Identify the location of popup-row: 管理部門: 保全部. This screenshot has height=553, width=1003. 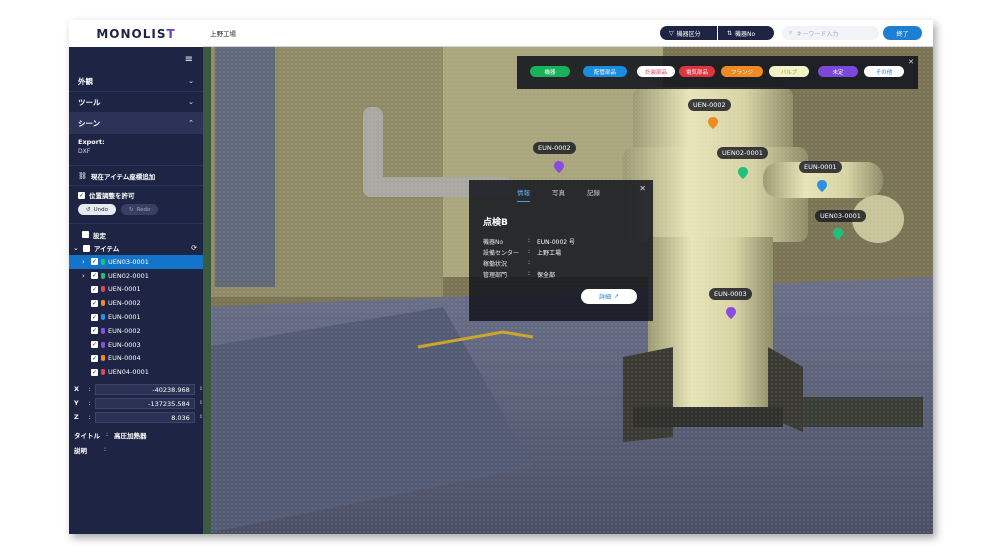
(519, 274).